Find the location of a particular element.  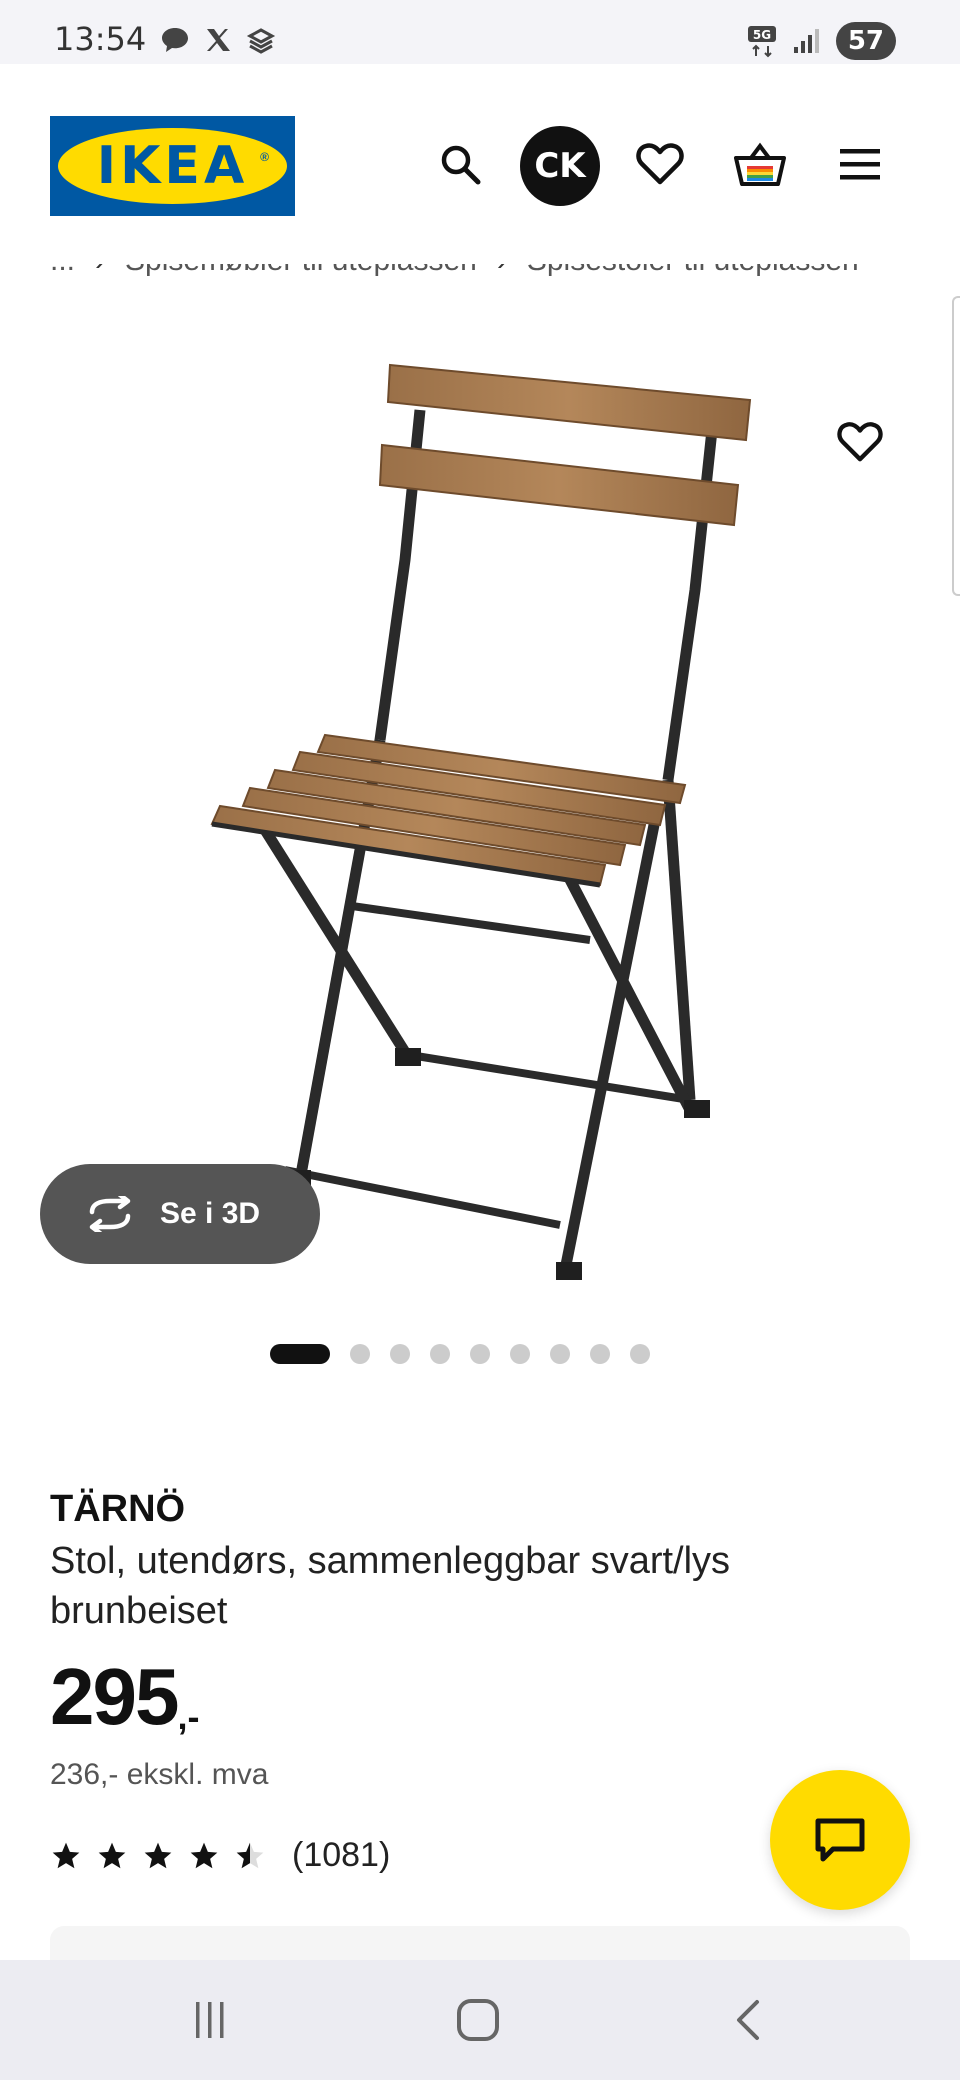

profile-avatar-button: CK is located at coordinates (560, 166).